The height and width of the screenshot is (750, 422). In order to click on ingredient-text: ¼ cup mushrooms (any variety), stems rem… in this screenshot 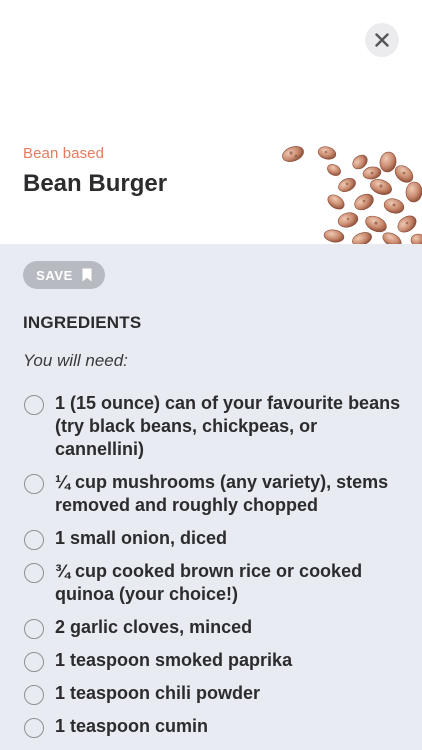, I will do `click(222, 493)`.